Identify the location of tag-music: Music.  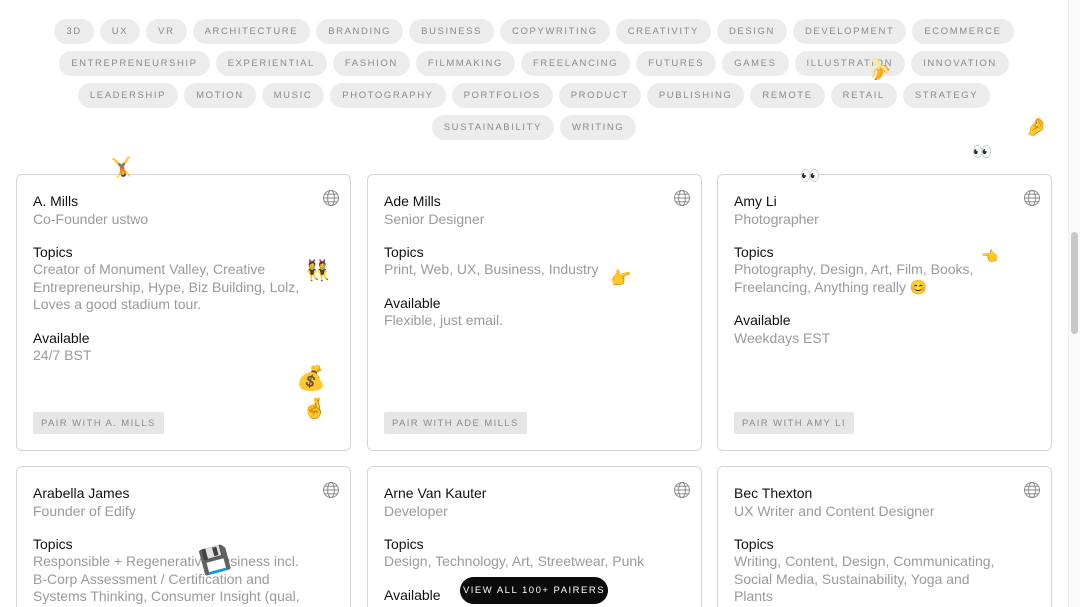
(293, 95).